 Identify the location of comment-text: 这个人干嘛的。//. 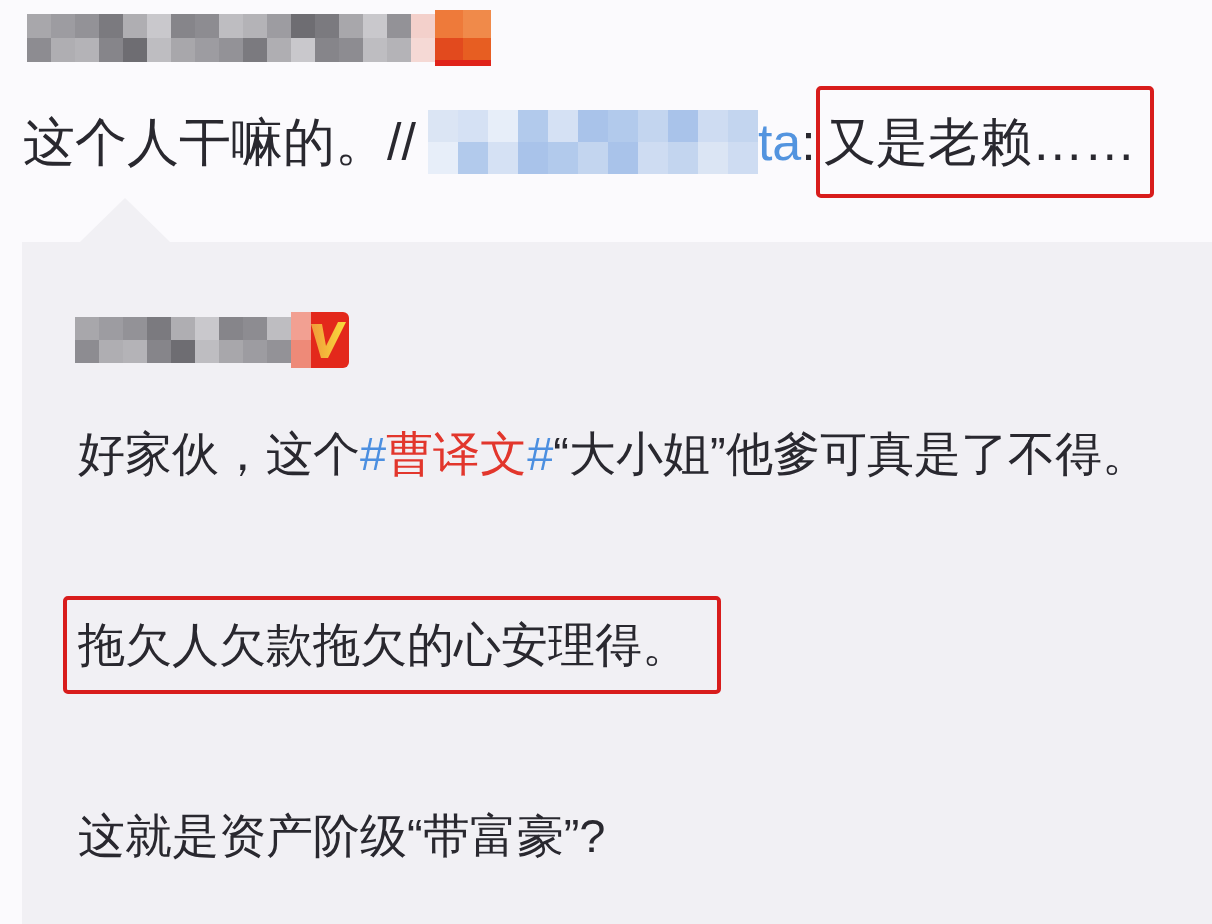
(219, 142).